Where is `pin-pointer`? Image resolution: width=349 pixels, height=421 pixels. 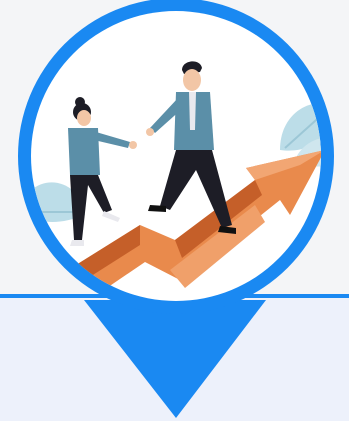
pin-pointer is located at coordinates (175, 359).